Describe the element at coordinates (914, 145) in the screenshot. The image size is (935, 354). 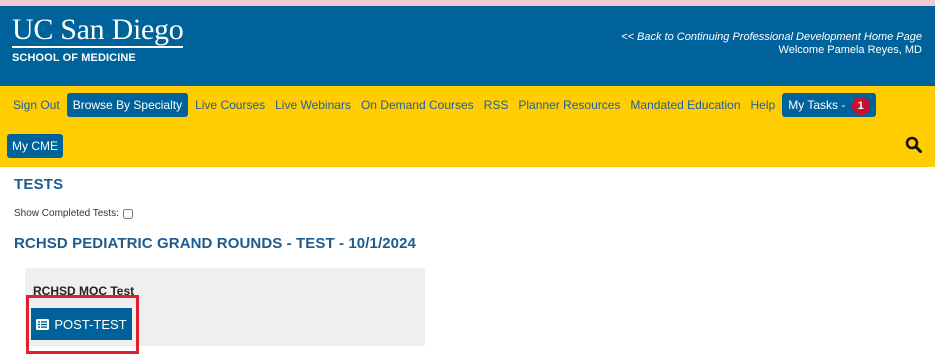
I see `search-icon` at that location.